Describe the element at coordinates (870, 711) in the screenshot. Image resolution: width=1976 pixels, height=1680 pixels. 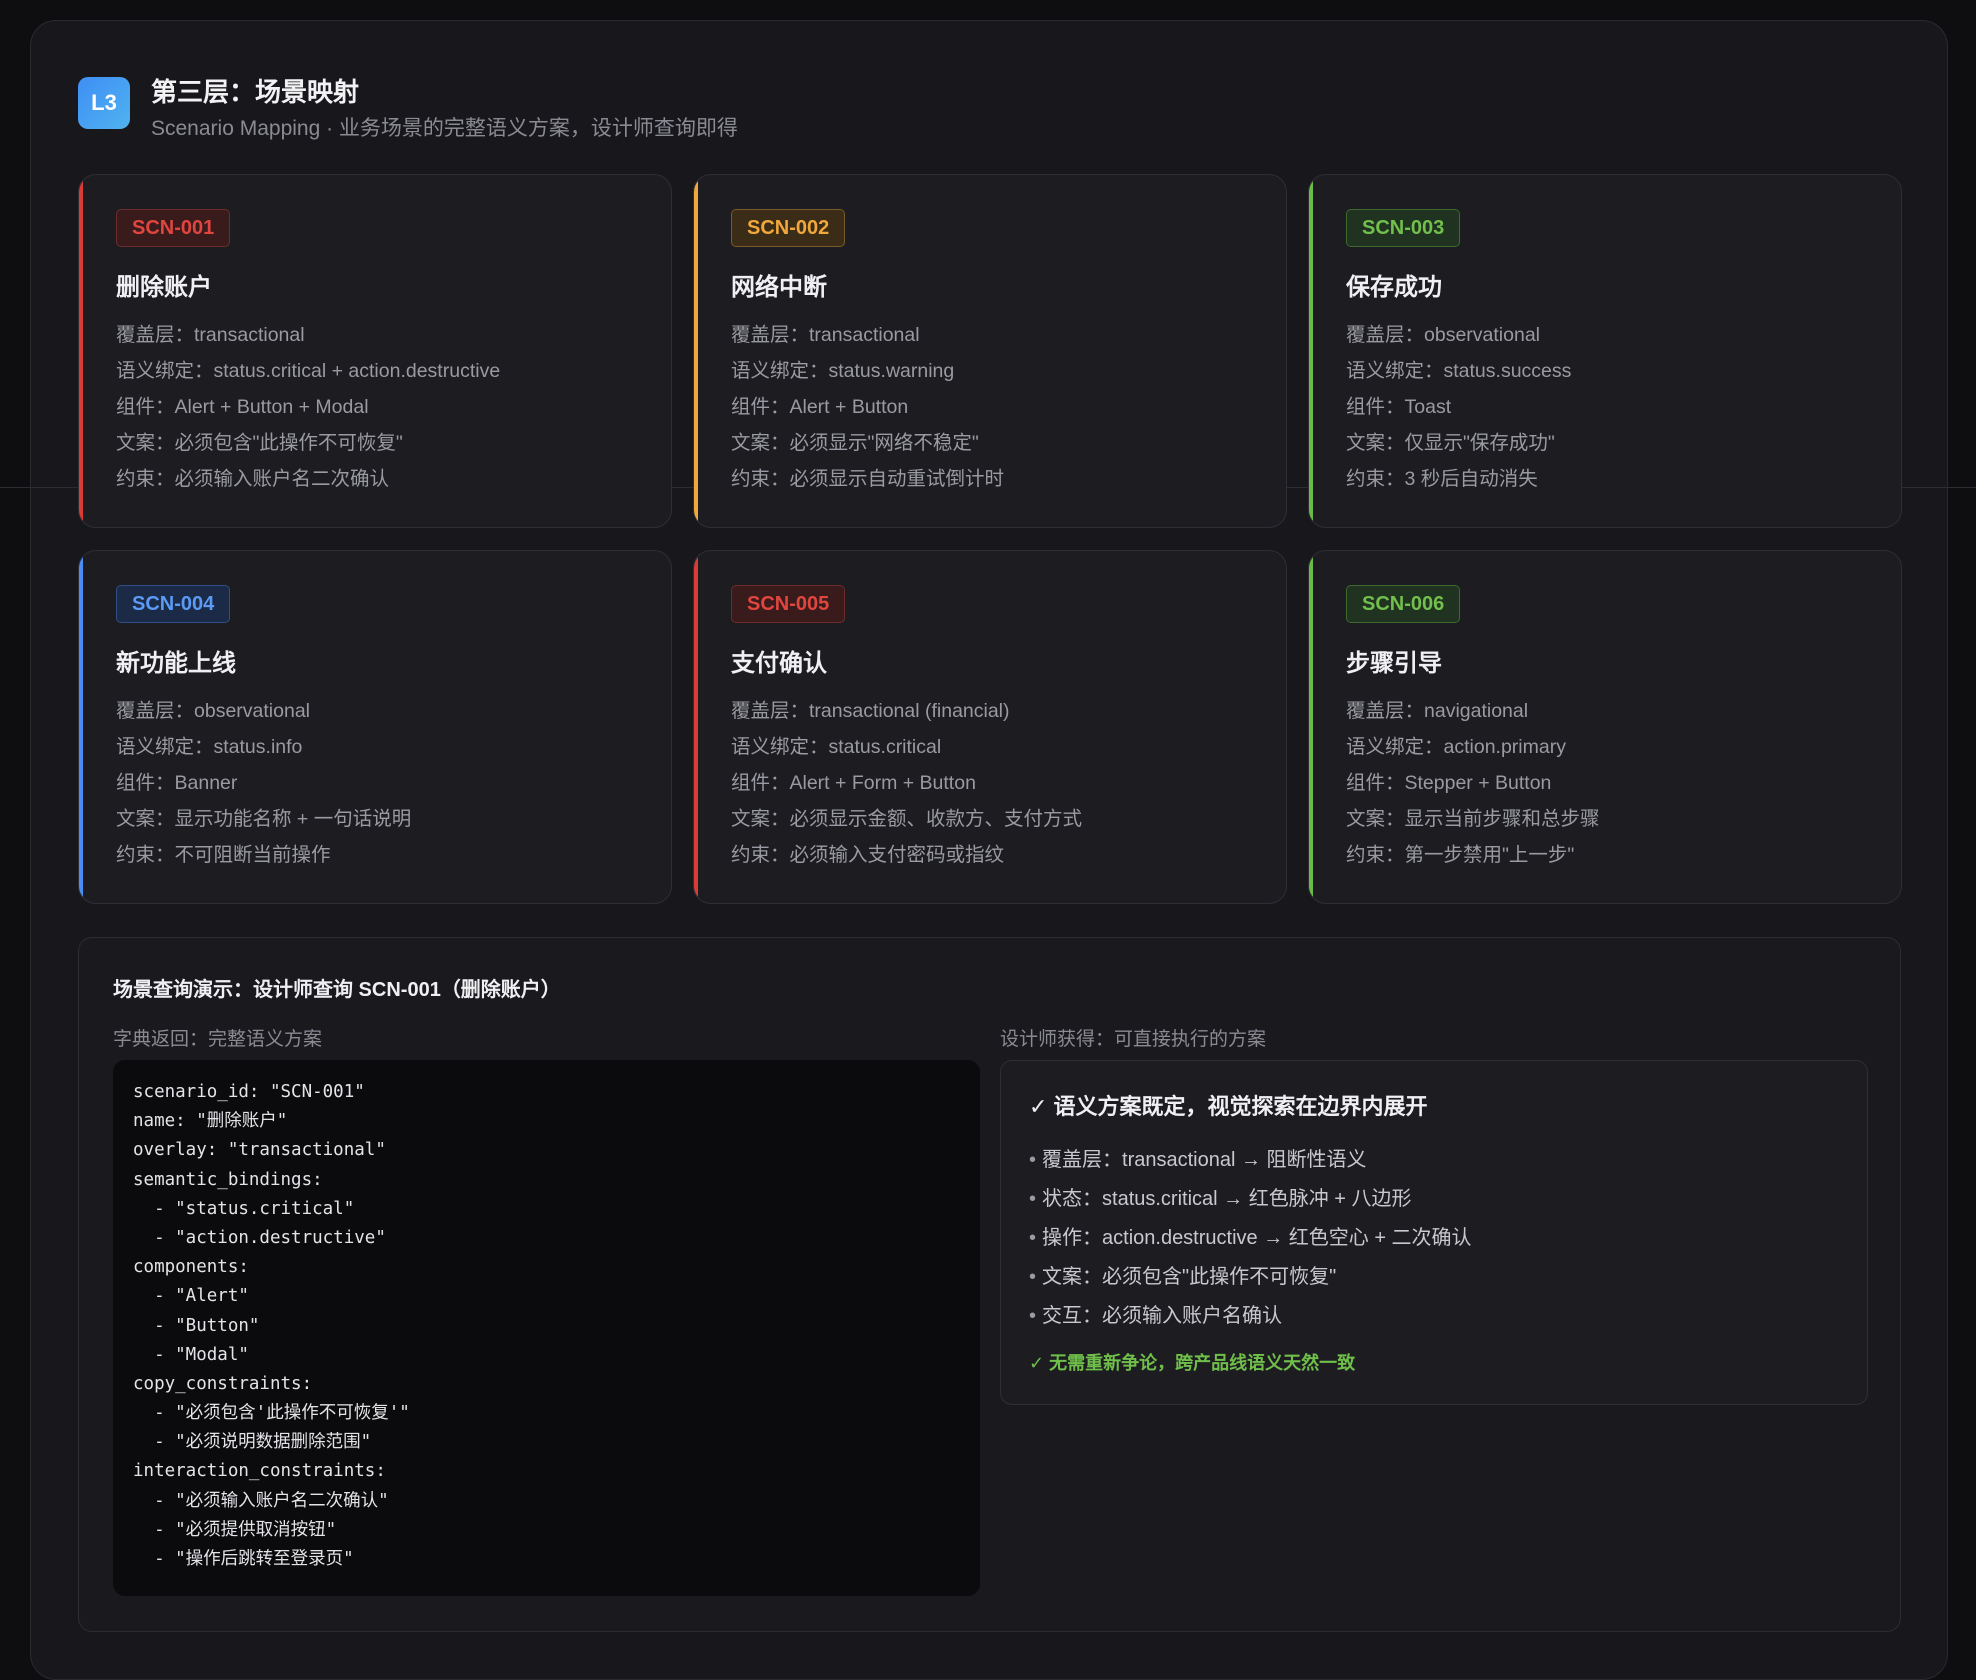
I see `scenario-detail-line: 覆盖层：transactional (financial)` at that location.